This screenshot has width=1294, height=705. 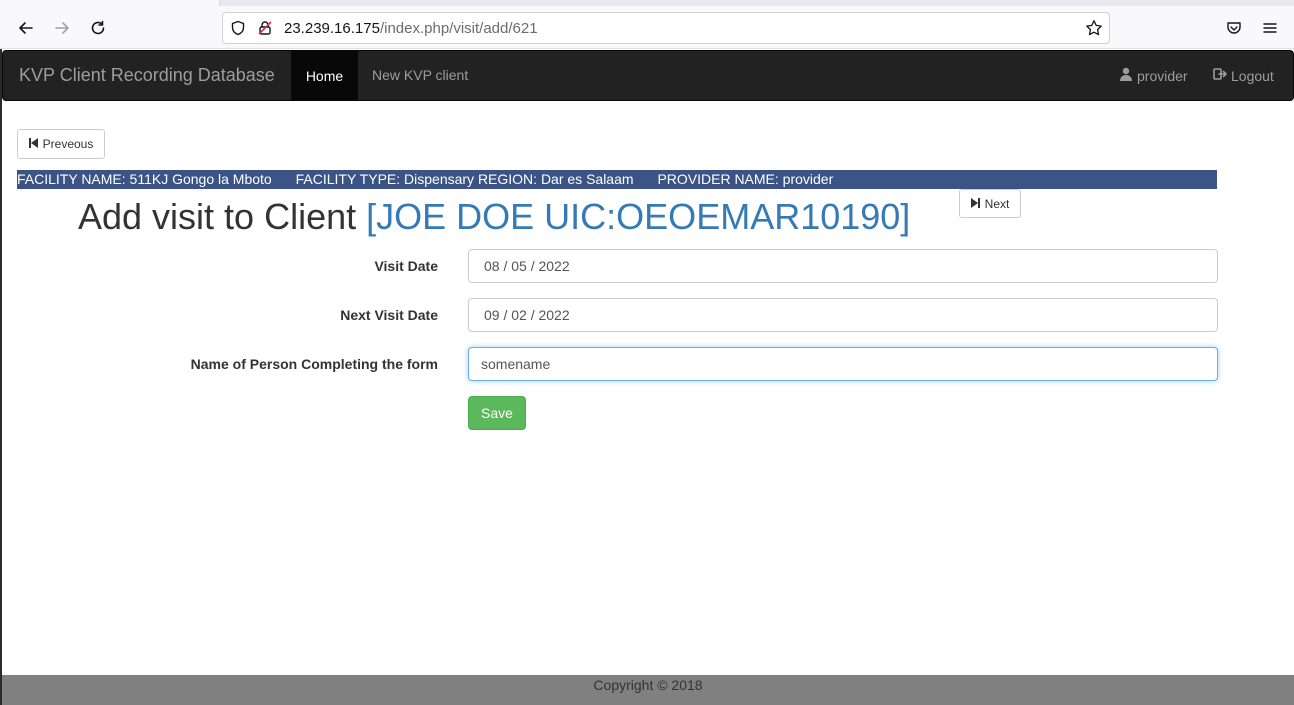 I want to click on next-button: Next, so click(x=990, y=203).